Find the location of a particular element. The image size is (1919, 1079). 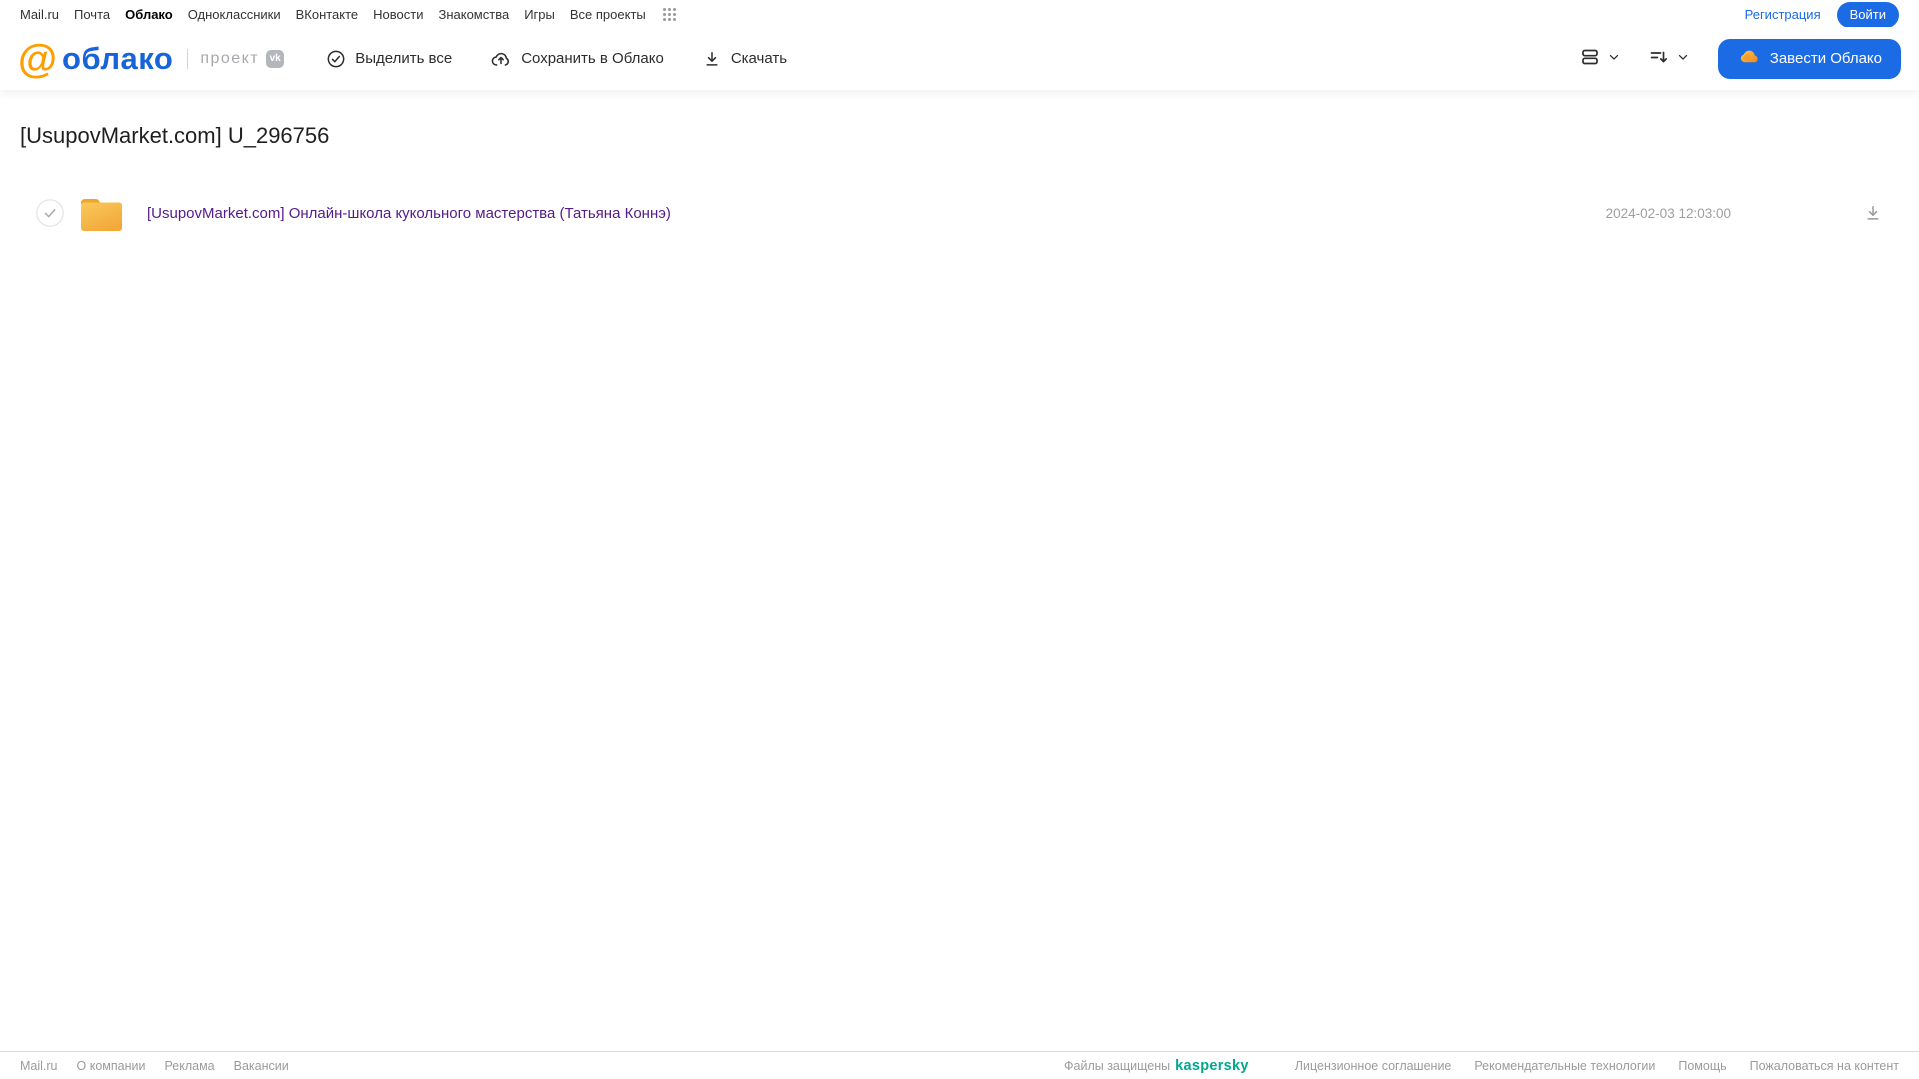

sort-control is located at coordinates (1668, 58).